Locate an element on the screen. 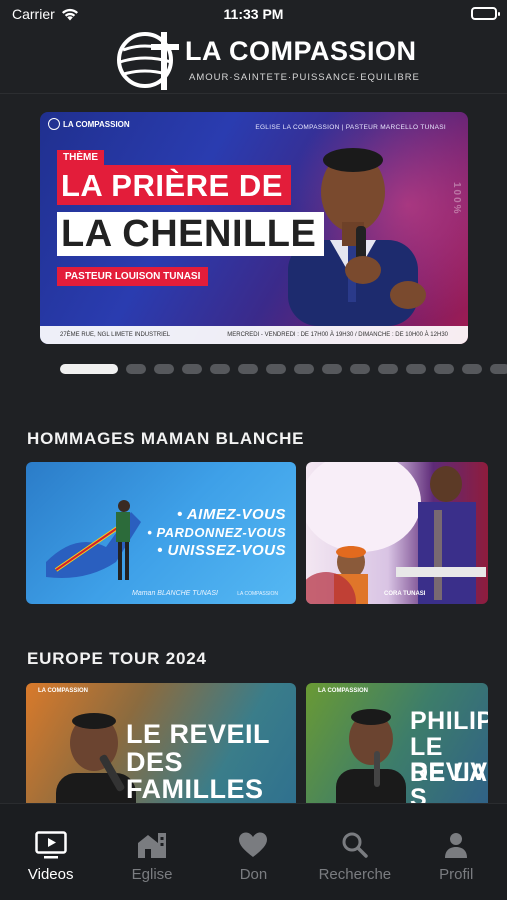  section-title-hommages: HOMMAGES MAMAN BLANCHE is located at coordinates (166, 438).